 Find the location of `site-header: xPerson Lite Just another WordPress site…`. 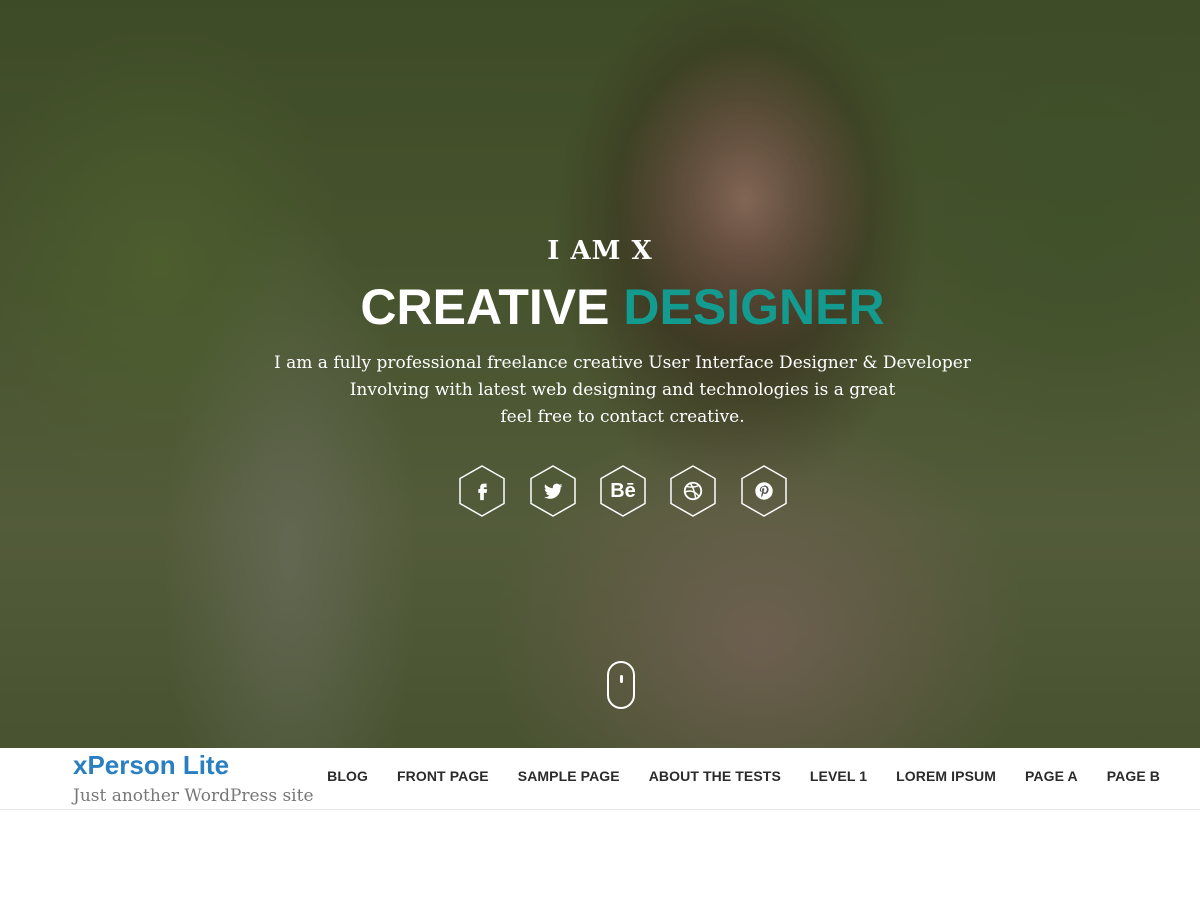

site-header: xPerson Lite Just another WordPress site… is located at coordinates (600, 779).